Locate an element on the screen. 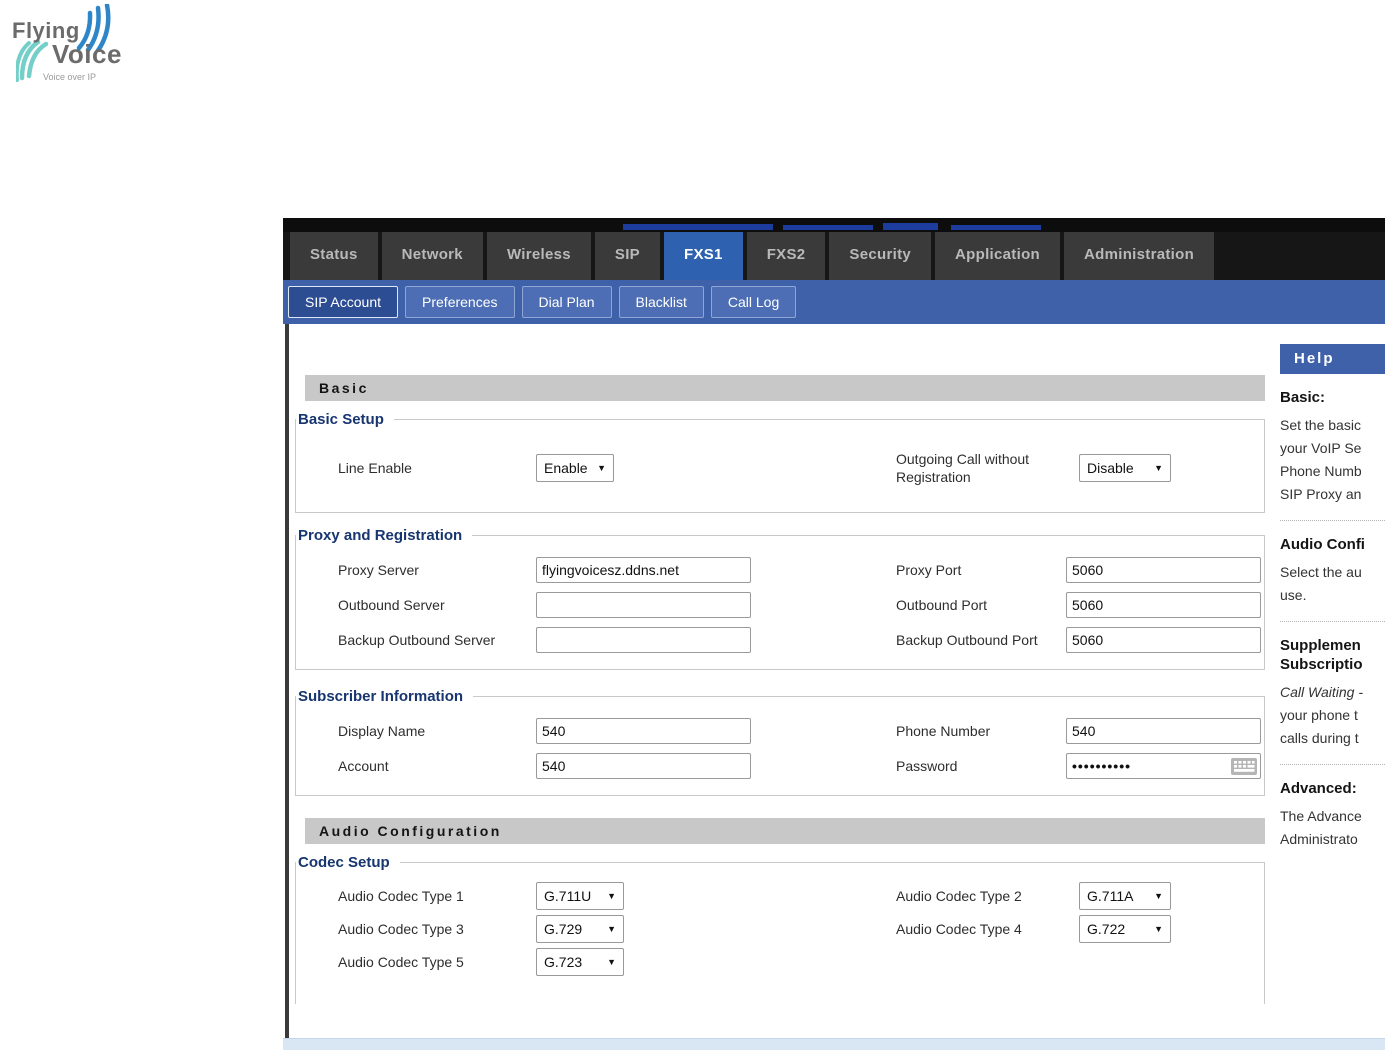 The image size is (1385, 1050). proxy-server-label: Proxy Server is located at coordinates (378, 569).